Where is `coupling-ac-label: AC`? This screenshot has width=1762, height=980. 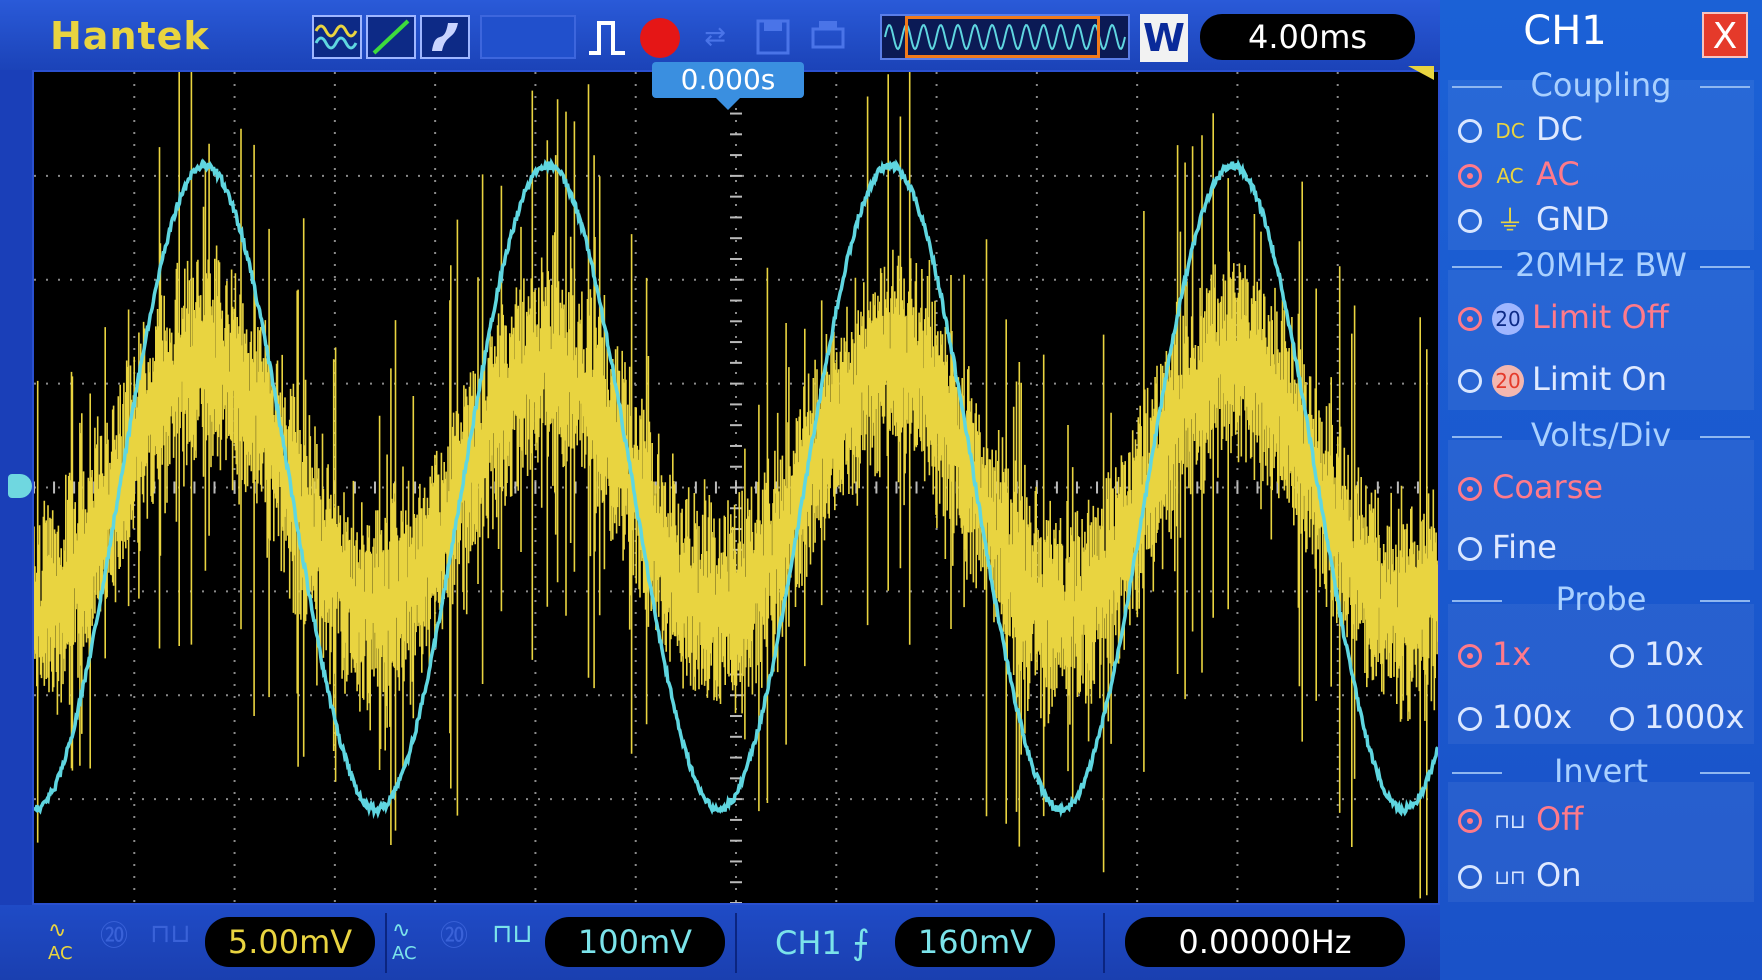 coupling-ac-label: AC is located at coordinates (1558, 174).